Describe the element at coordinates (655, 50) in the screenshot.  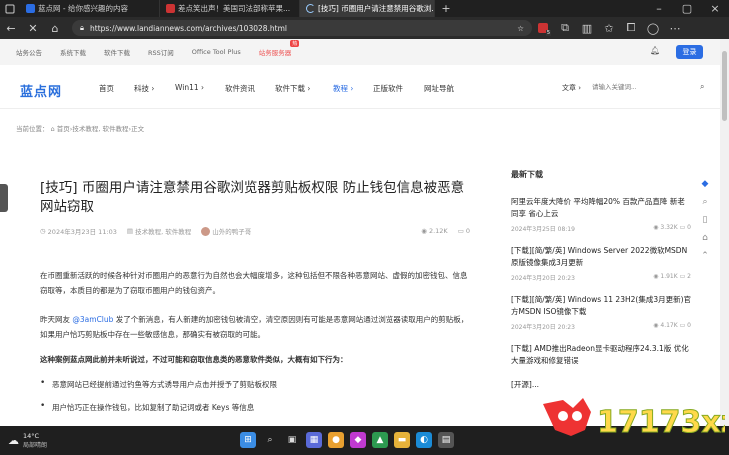
I see `bell-icon: 🔔︎` at that location.